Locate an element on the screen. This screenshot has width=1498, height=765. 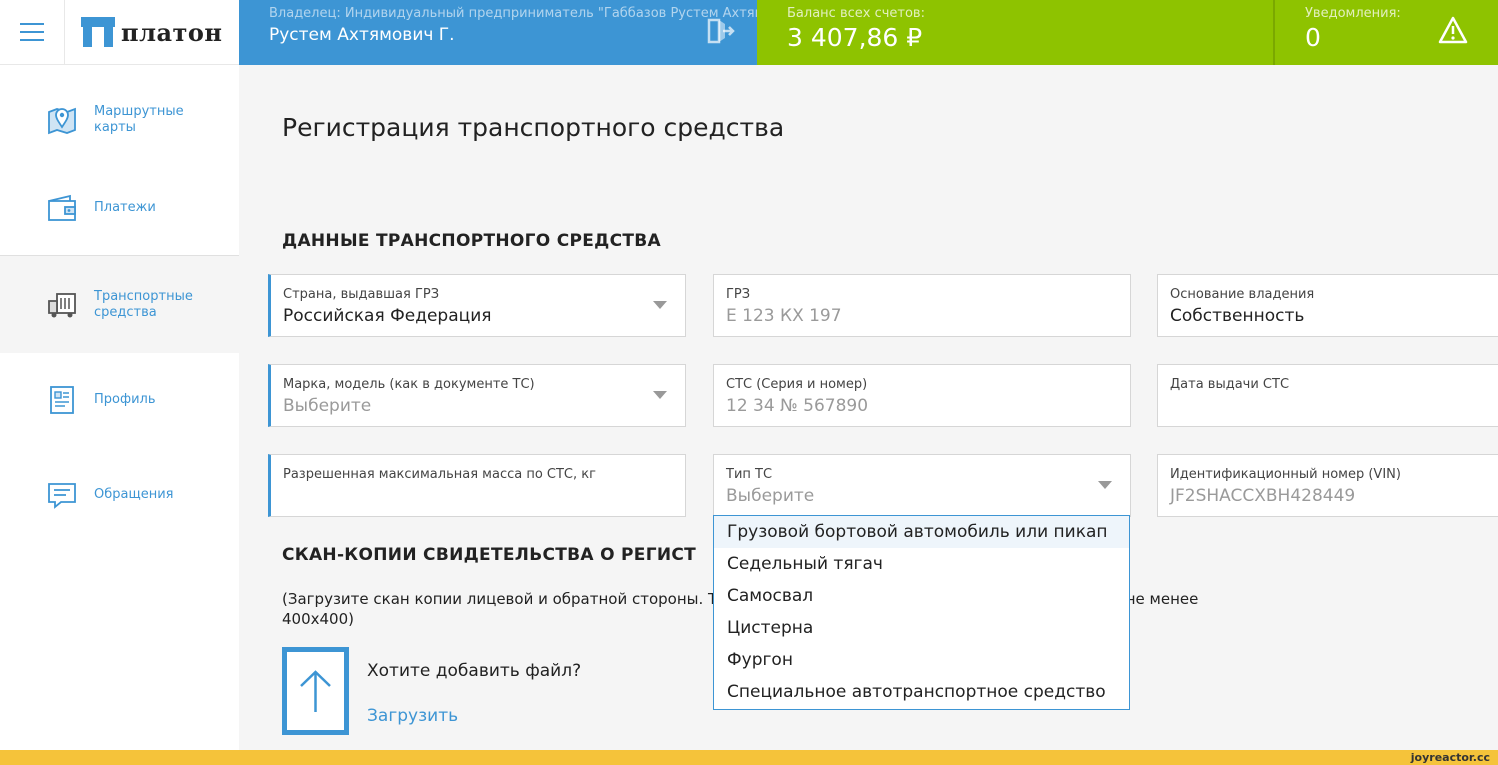
dropdown-option: Самосвал is located at coordinates (921, 596).